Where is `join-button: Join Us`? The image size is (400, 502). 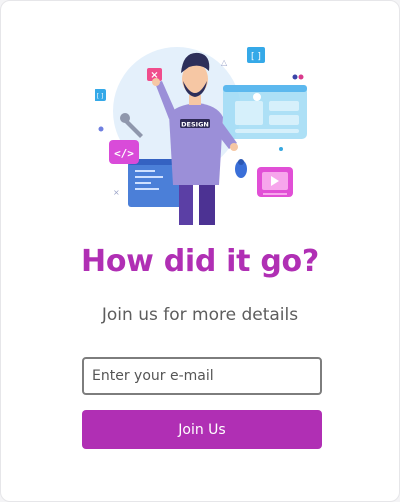 join-button: Join Us is located at coordinates (202, 429).